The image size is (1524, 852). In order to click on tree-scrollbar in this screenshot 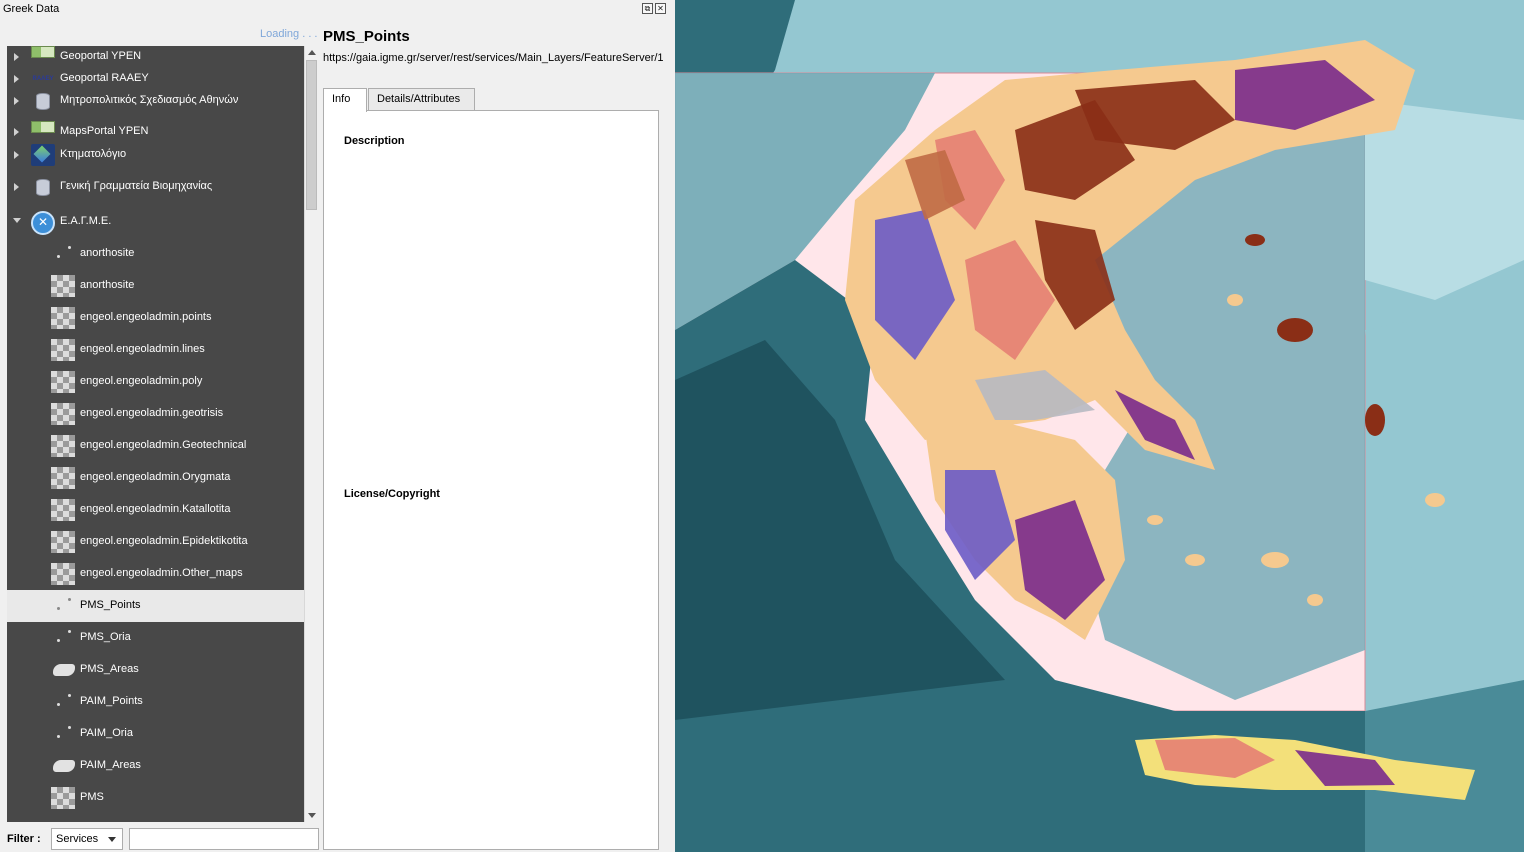, I will do `click(311, 434)`.